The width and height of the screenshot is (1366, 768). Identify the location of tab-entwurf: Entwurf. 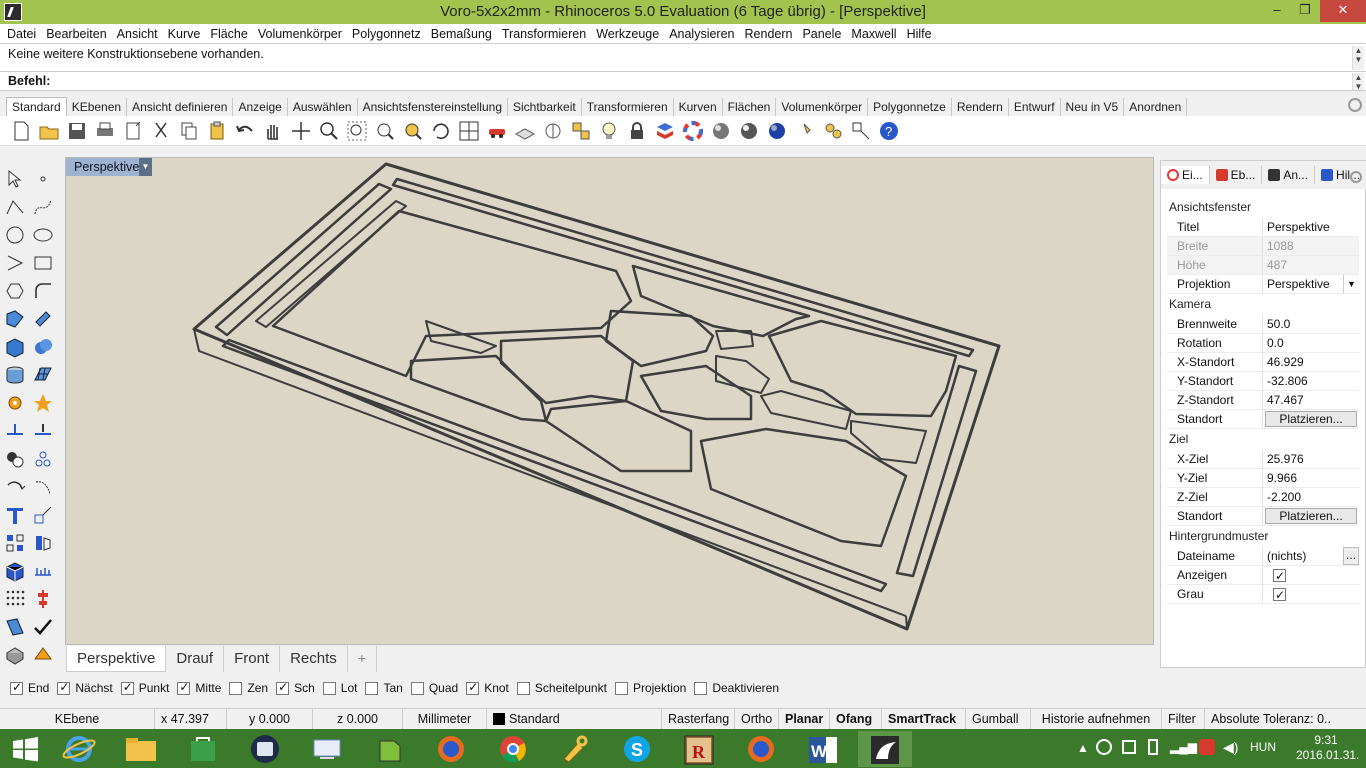
(1035, 107).